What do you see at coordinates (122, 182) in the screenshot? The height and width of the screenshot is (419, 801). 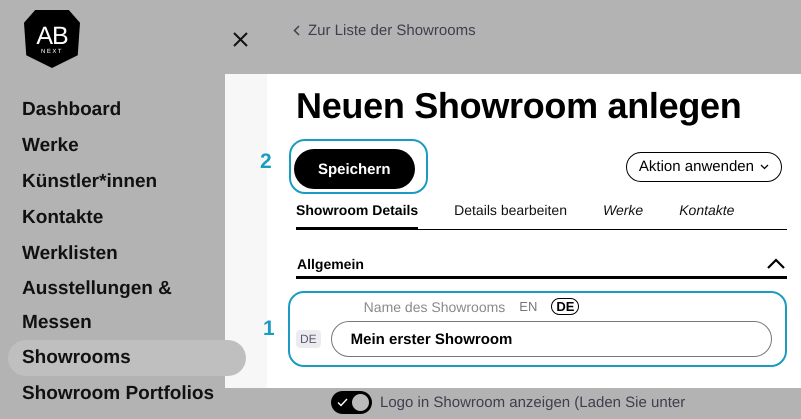 I see `sidebar-item: Künstler*innen` at bounding box center [122, 182].